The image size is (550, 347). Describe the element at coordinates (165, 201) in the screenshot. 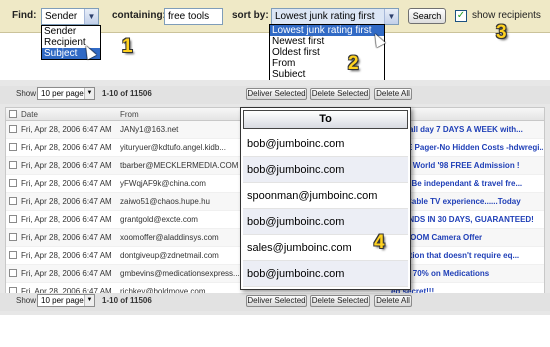

I see `row-from: zaiwo51@chaos.hupe.hu` at that location.